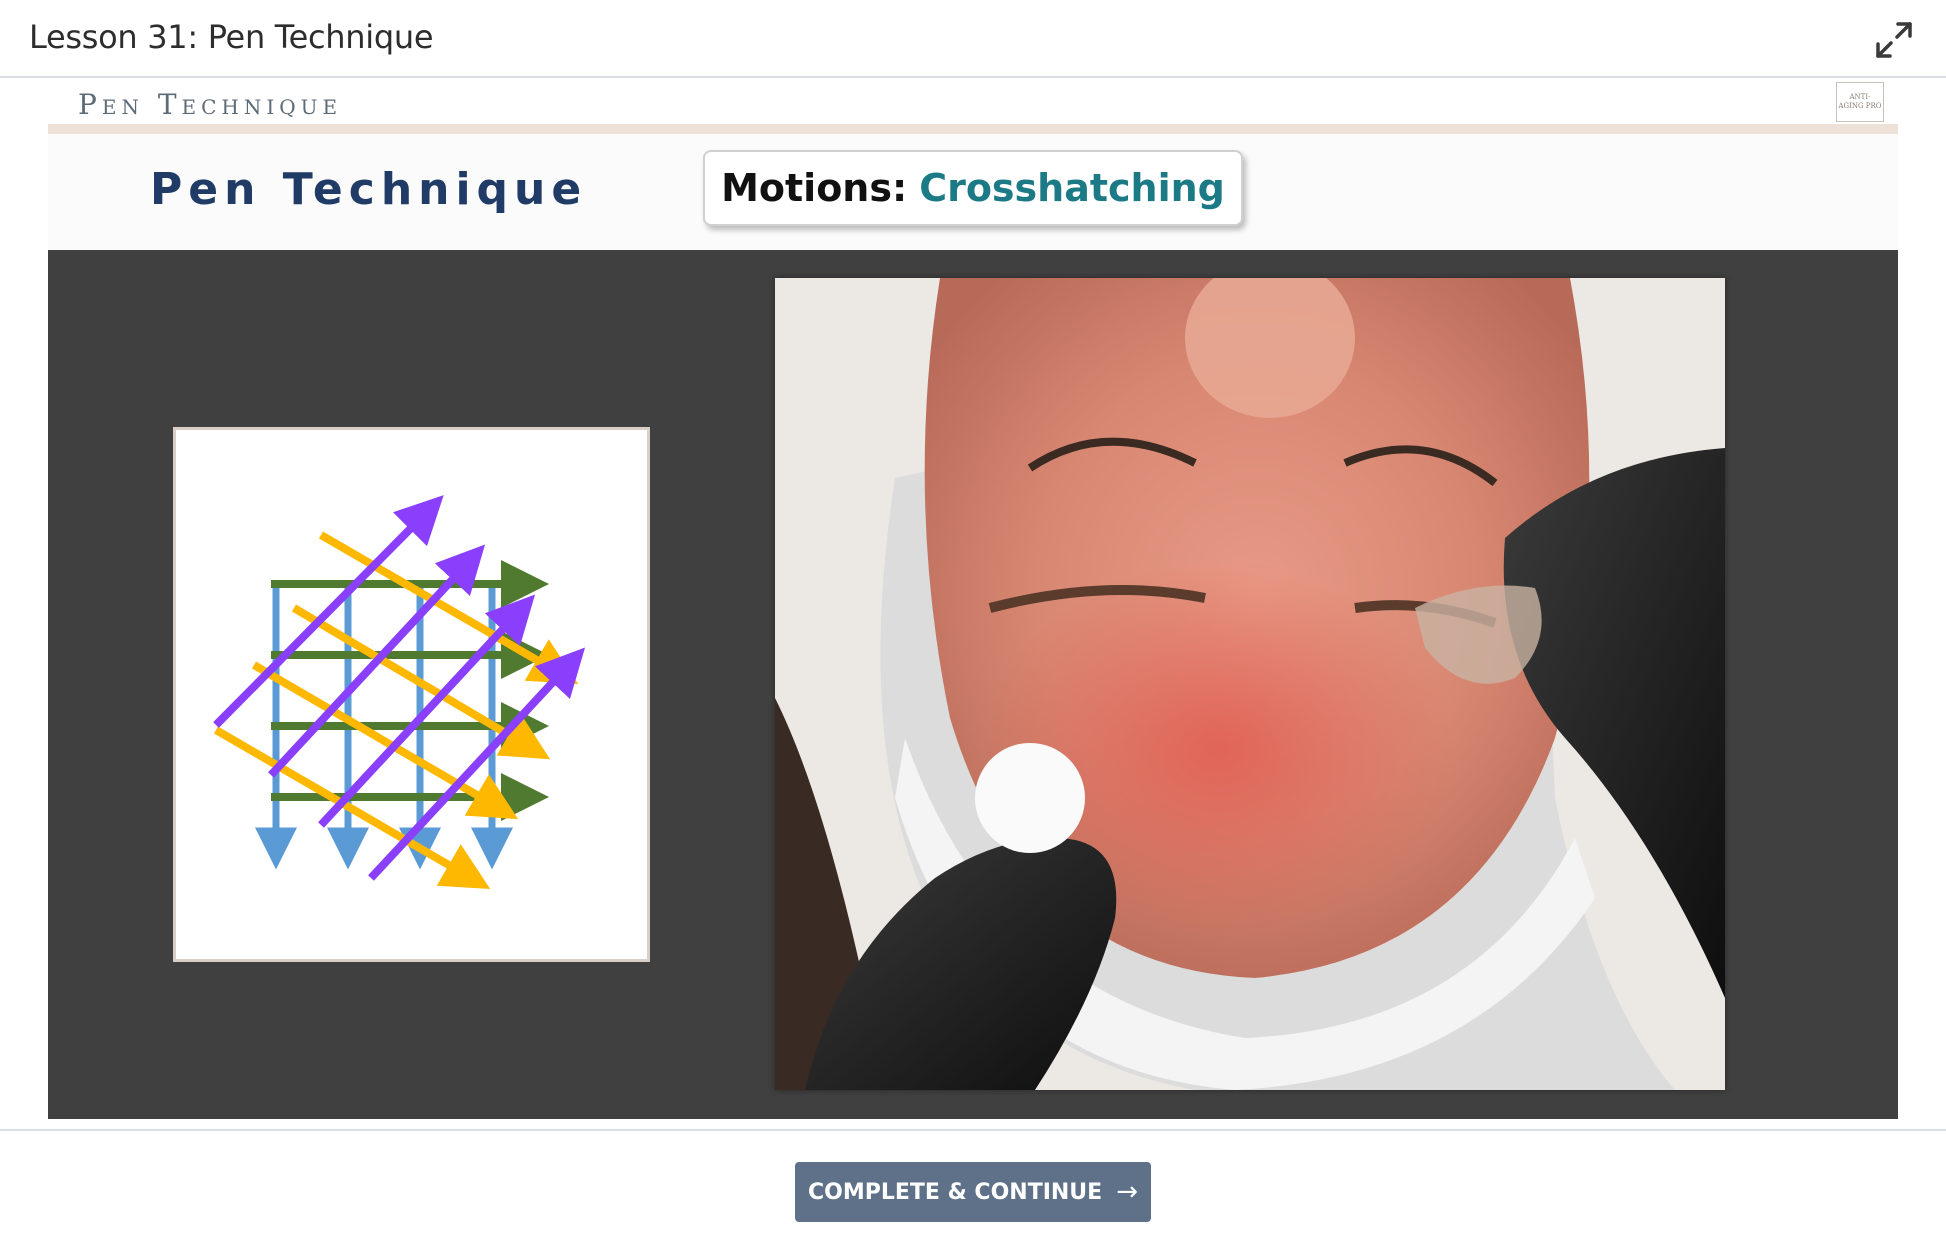 The image size is (1946, 1251). What do you see at coordinates (448, 608) in the screenshot?
I see `diagonal-down-arrow` at bounding box center [448, 608].